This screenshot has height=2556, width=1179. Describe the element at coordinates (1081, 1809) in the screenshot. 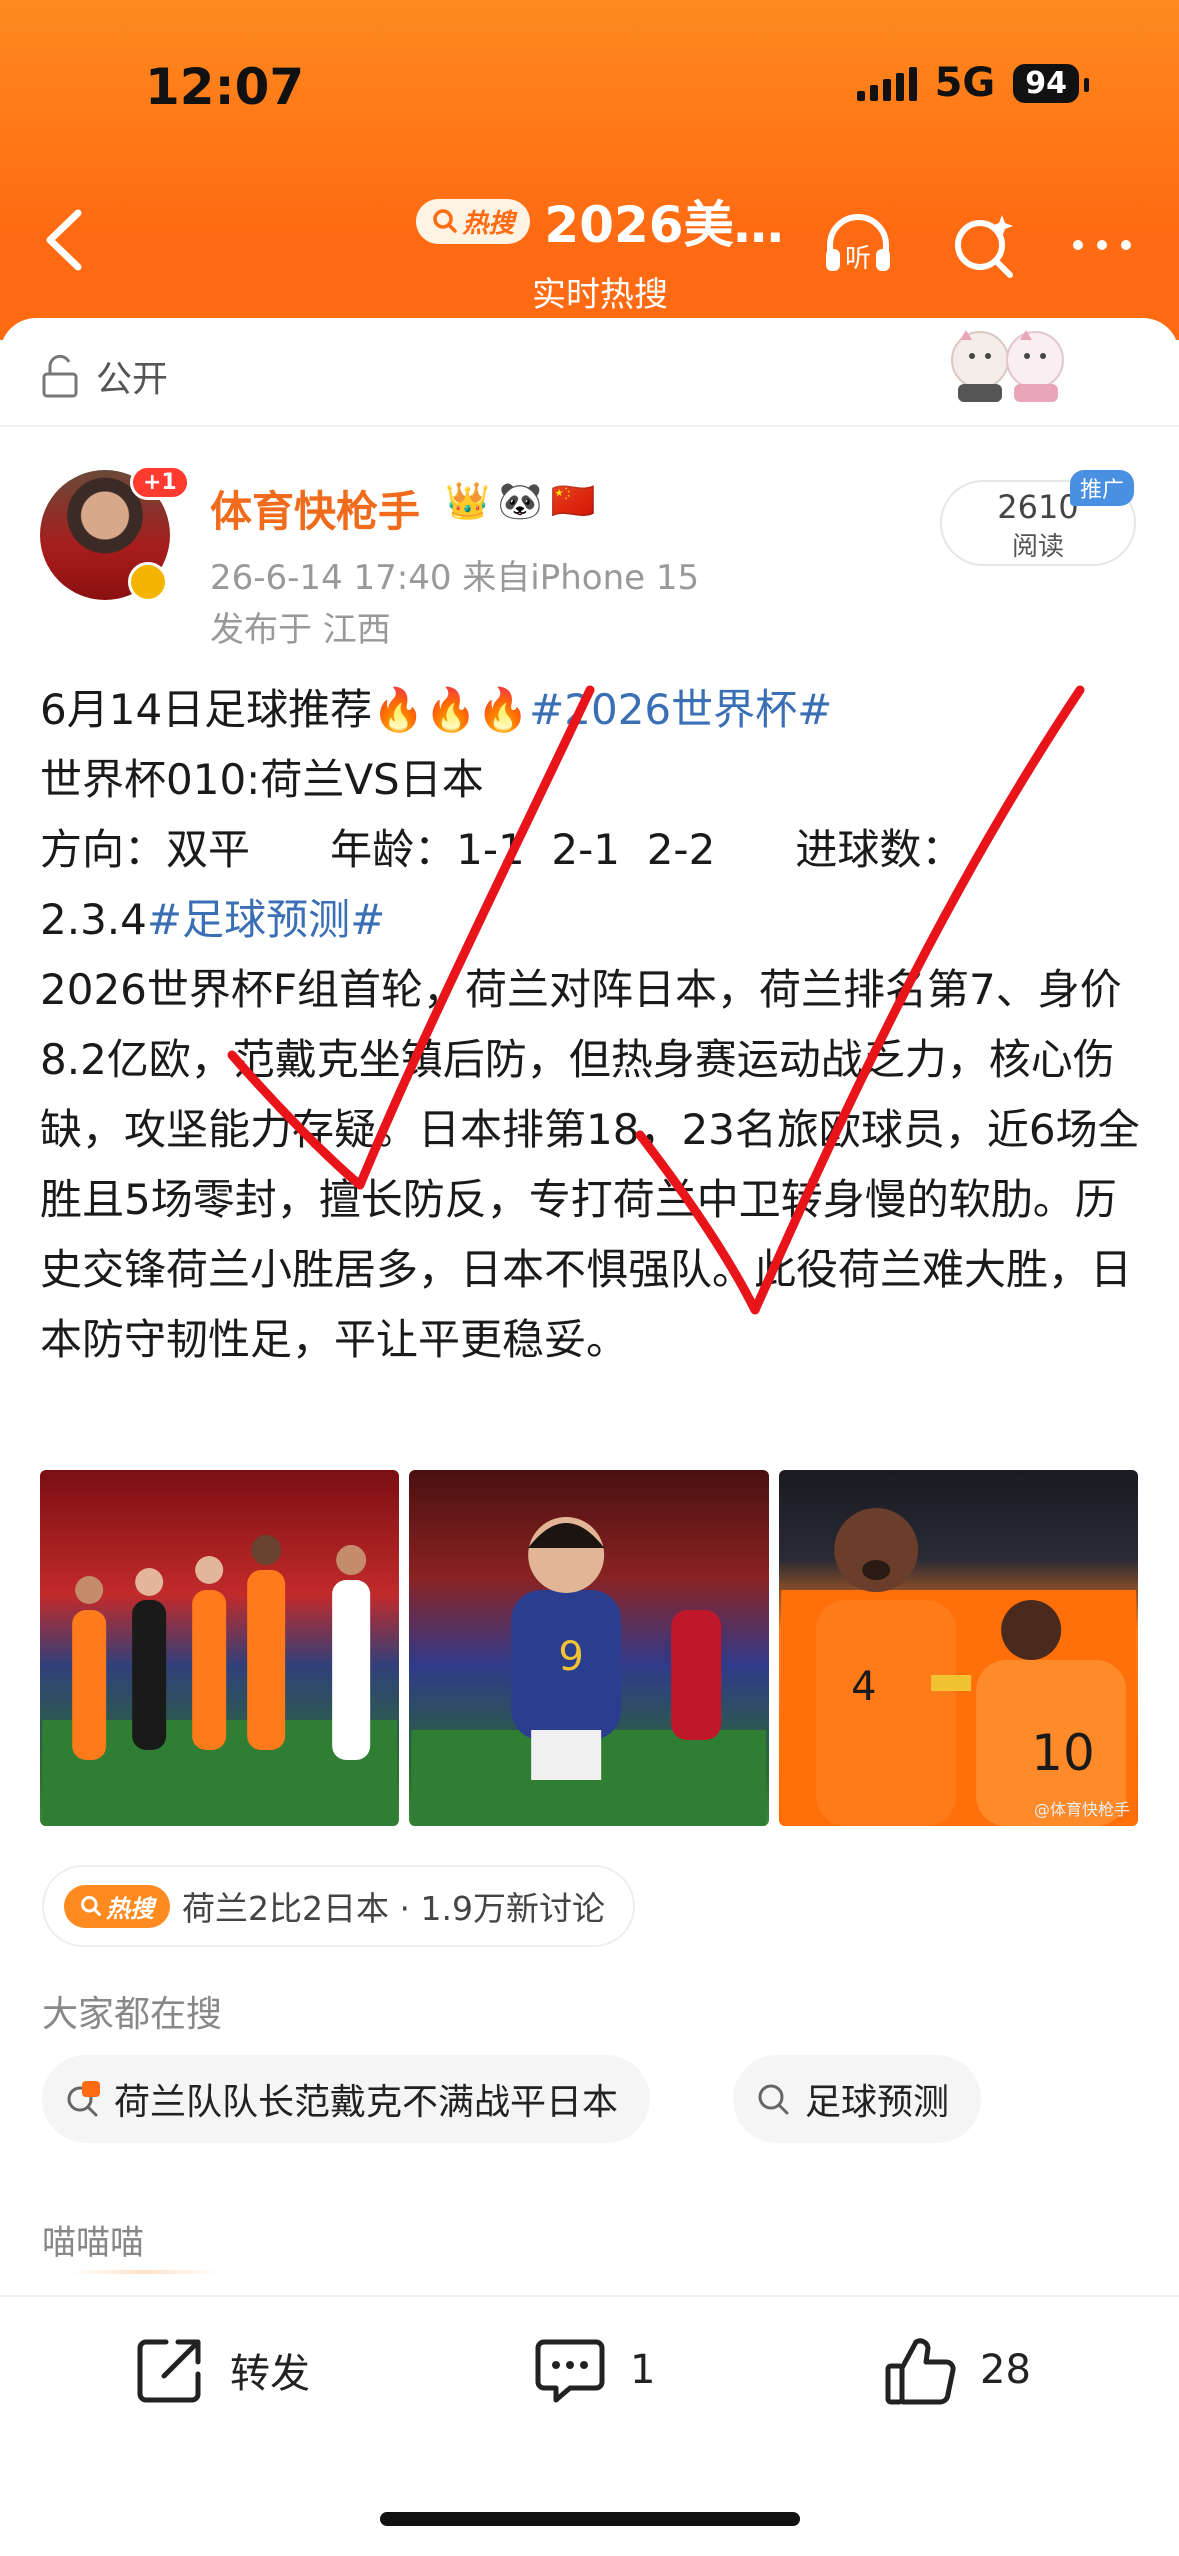

I see `photo-watermark: @体育快枪手` at that location.